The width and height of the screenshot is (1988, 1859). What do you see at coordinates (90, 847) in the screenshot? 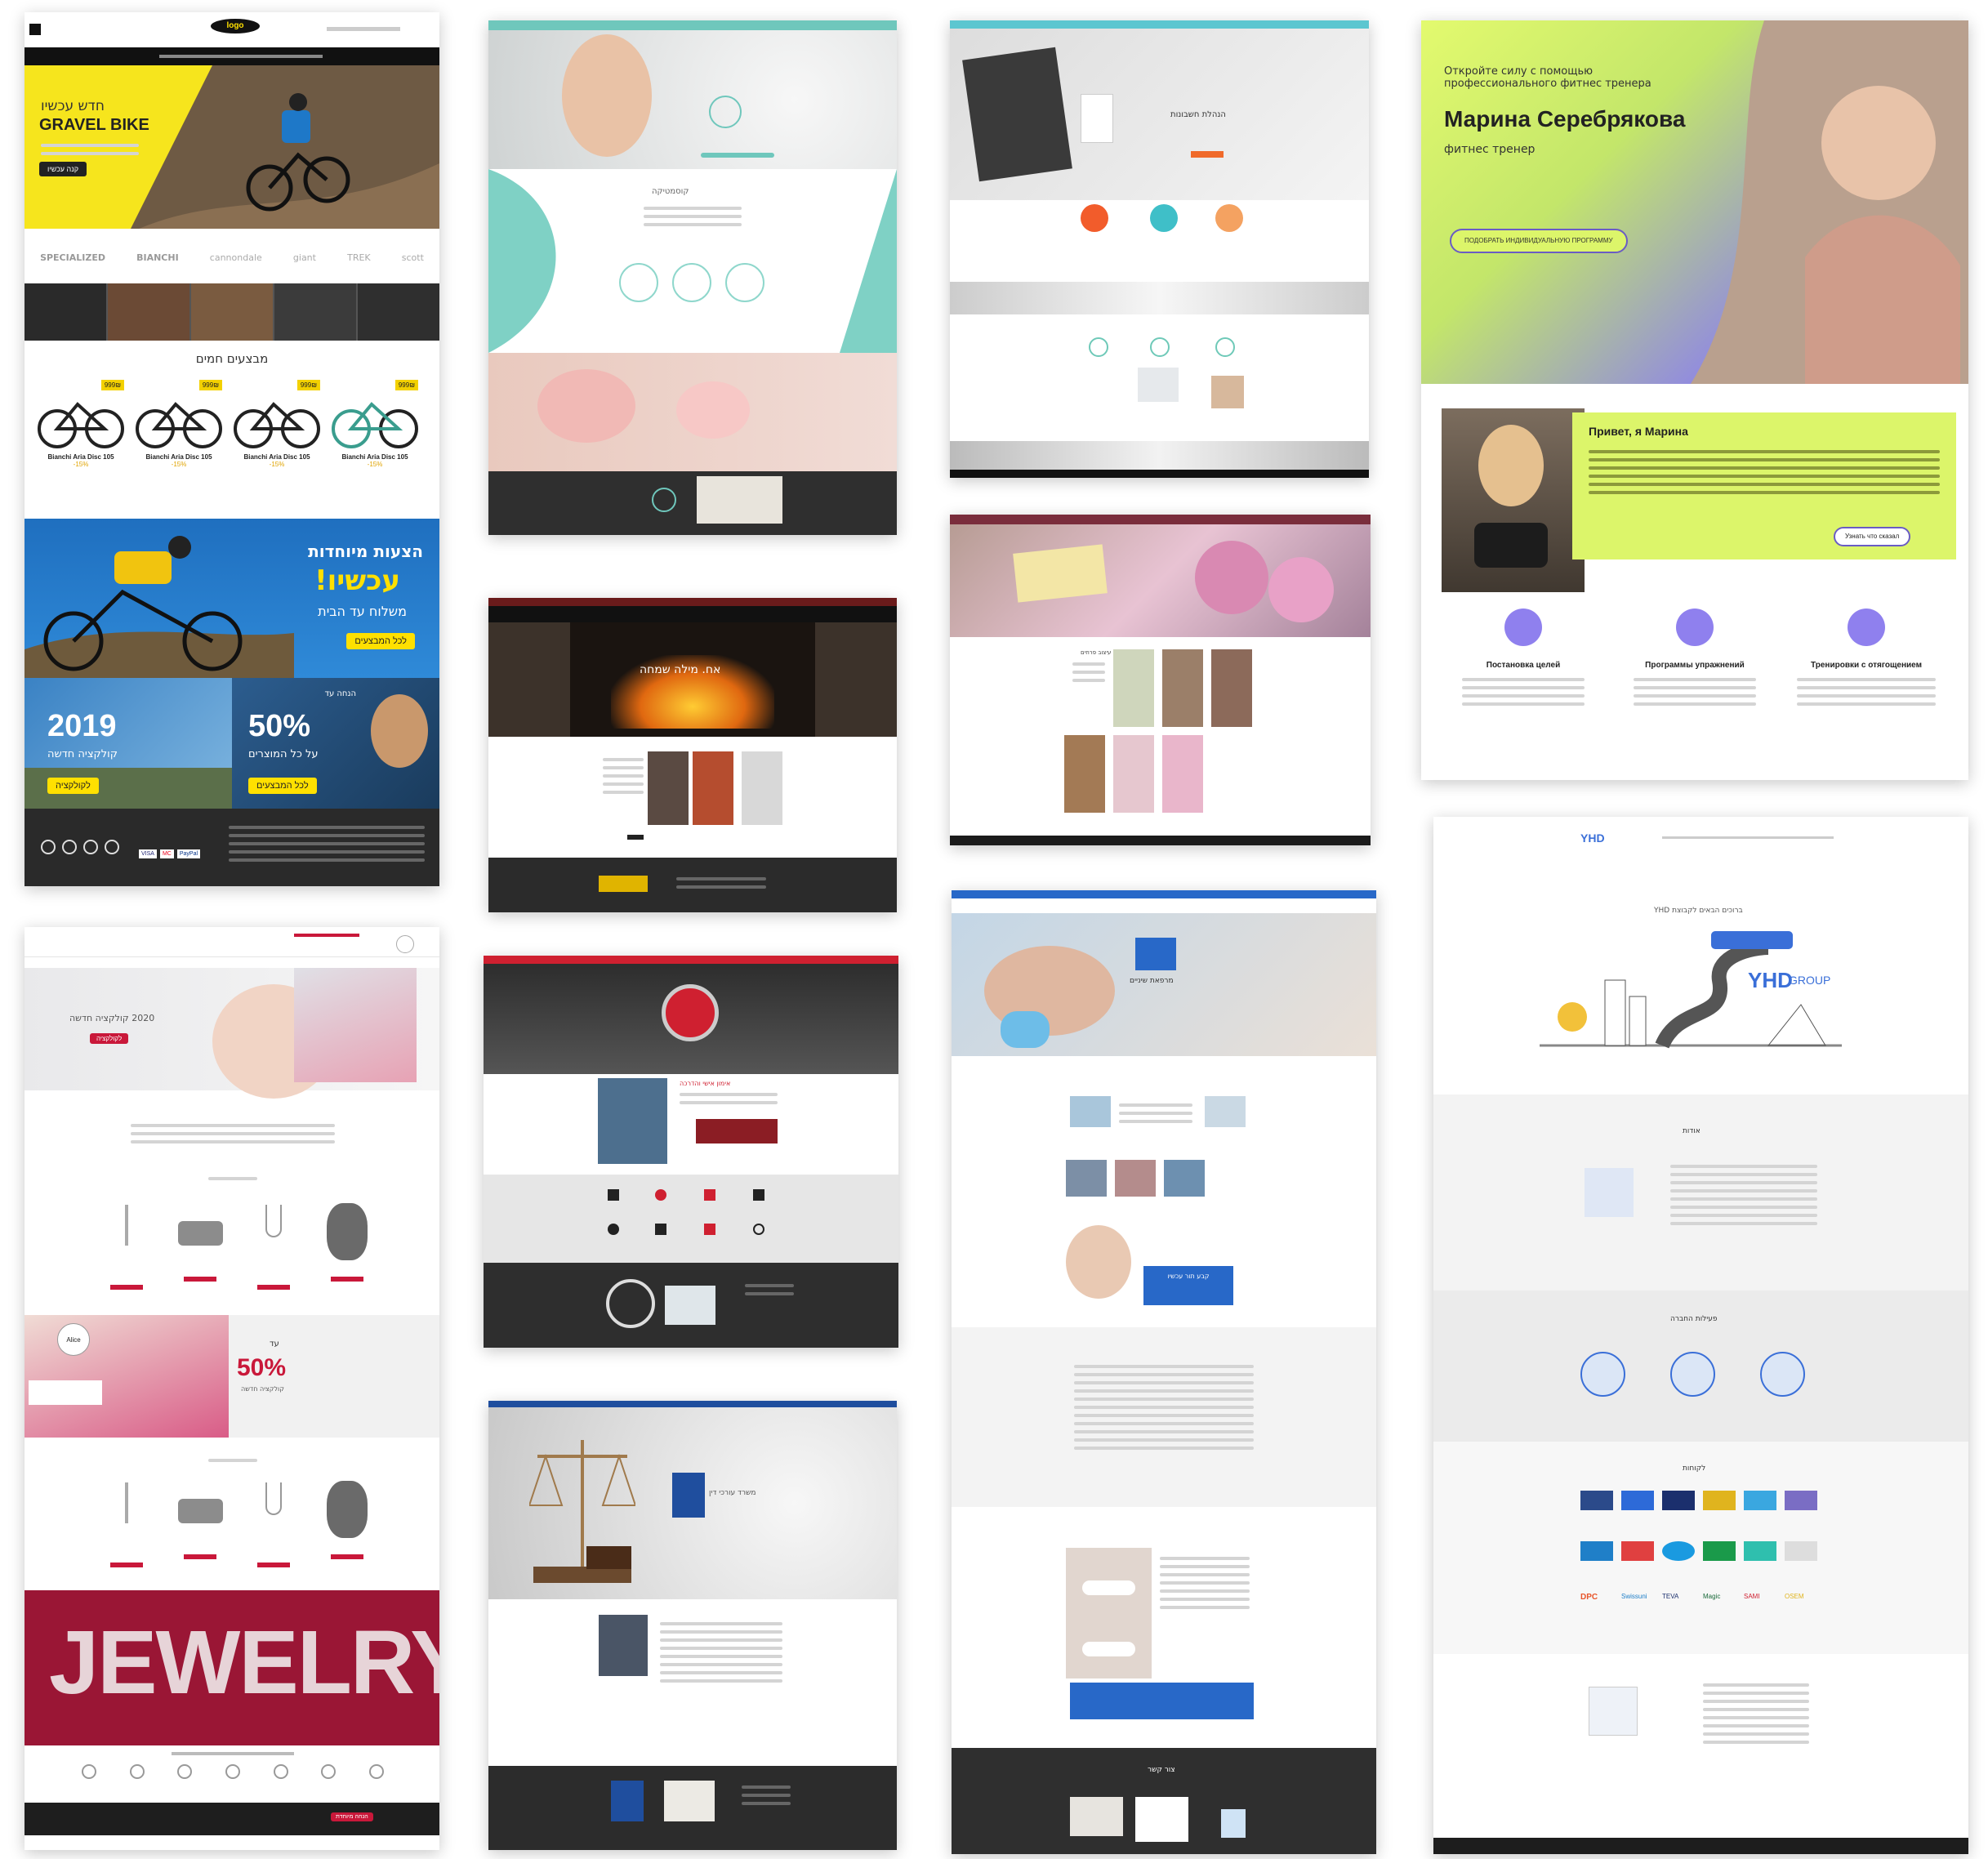
I see `twitter-icon` at bounding box center [90, 847].